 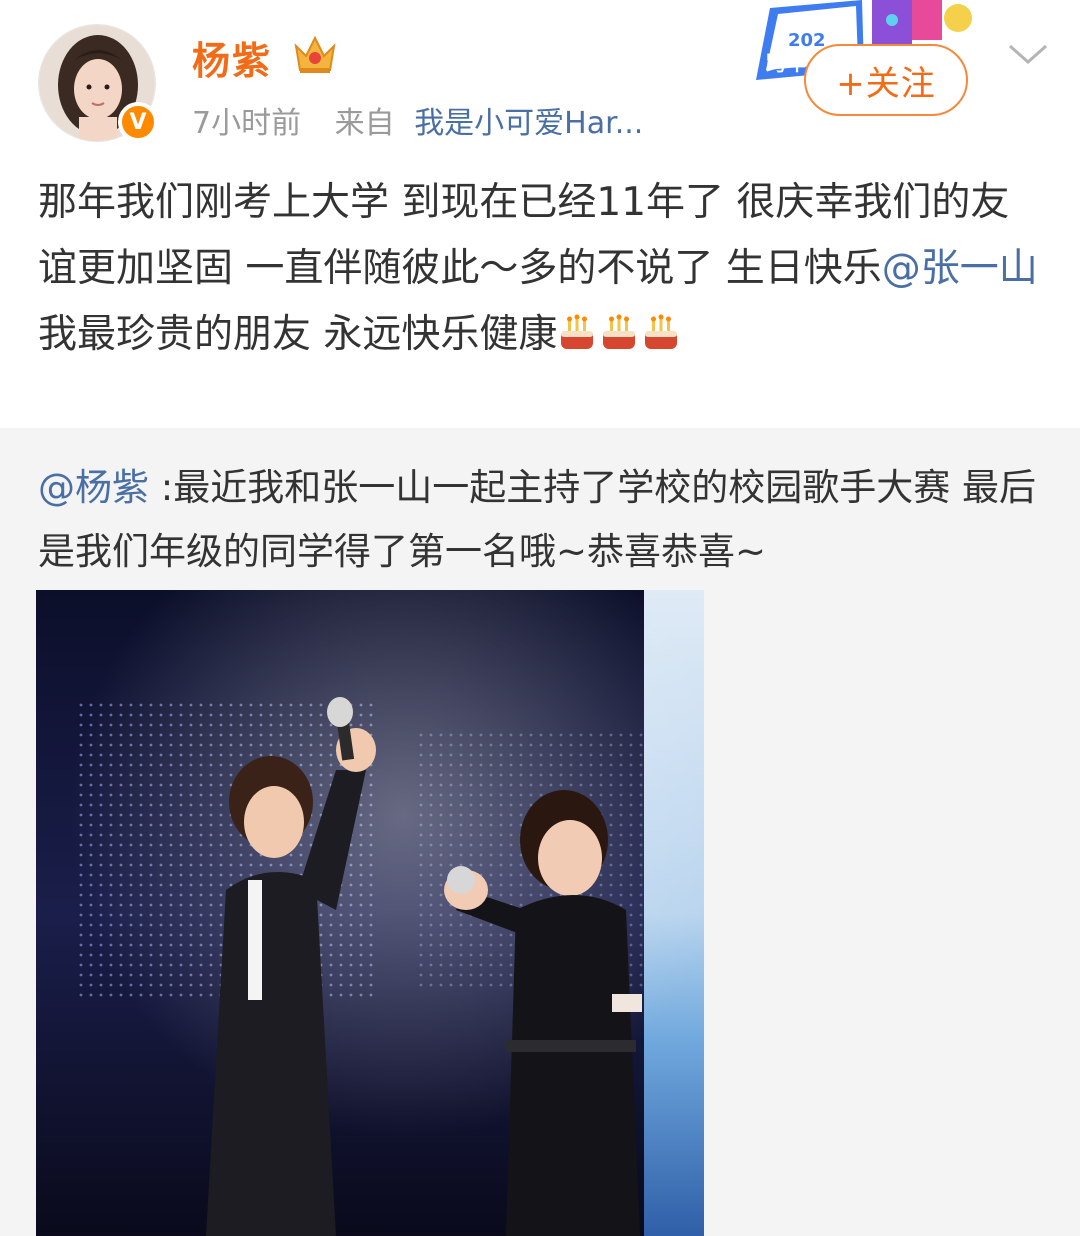 What do you see at coordinates (232, 57) in the screenshot?
I see `username: 杨紫` at bounding box center [232, 57].